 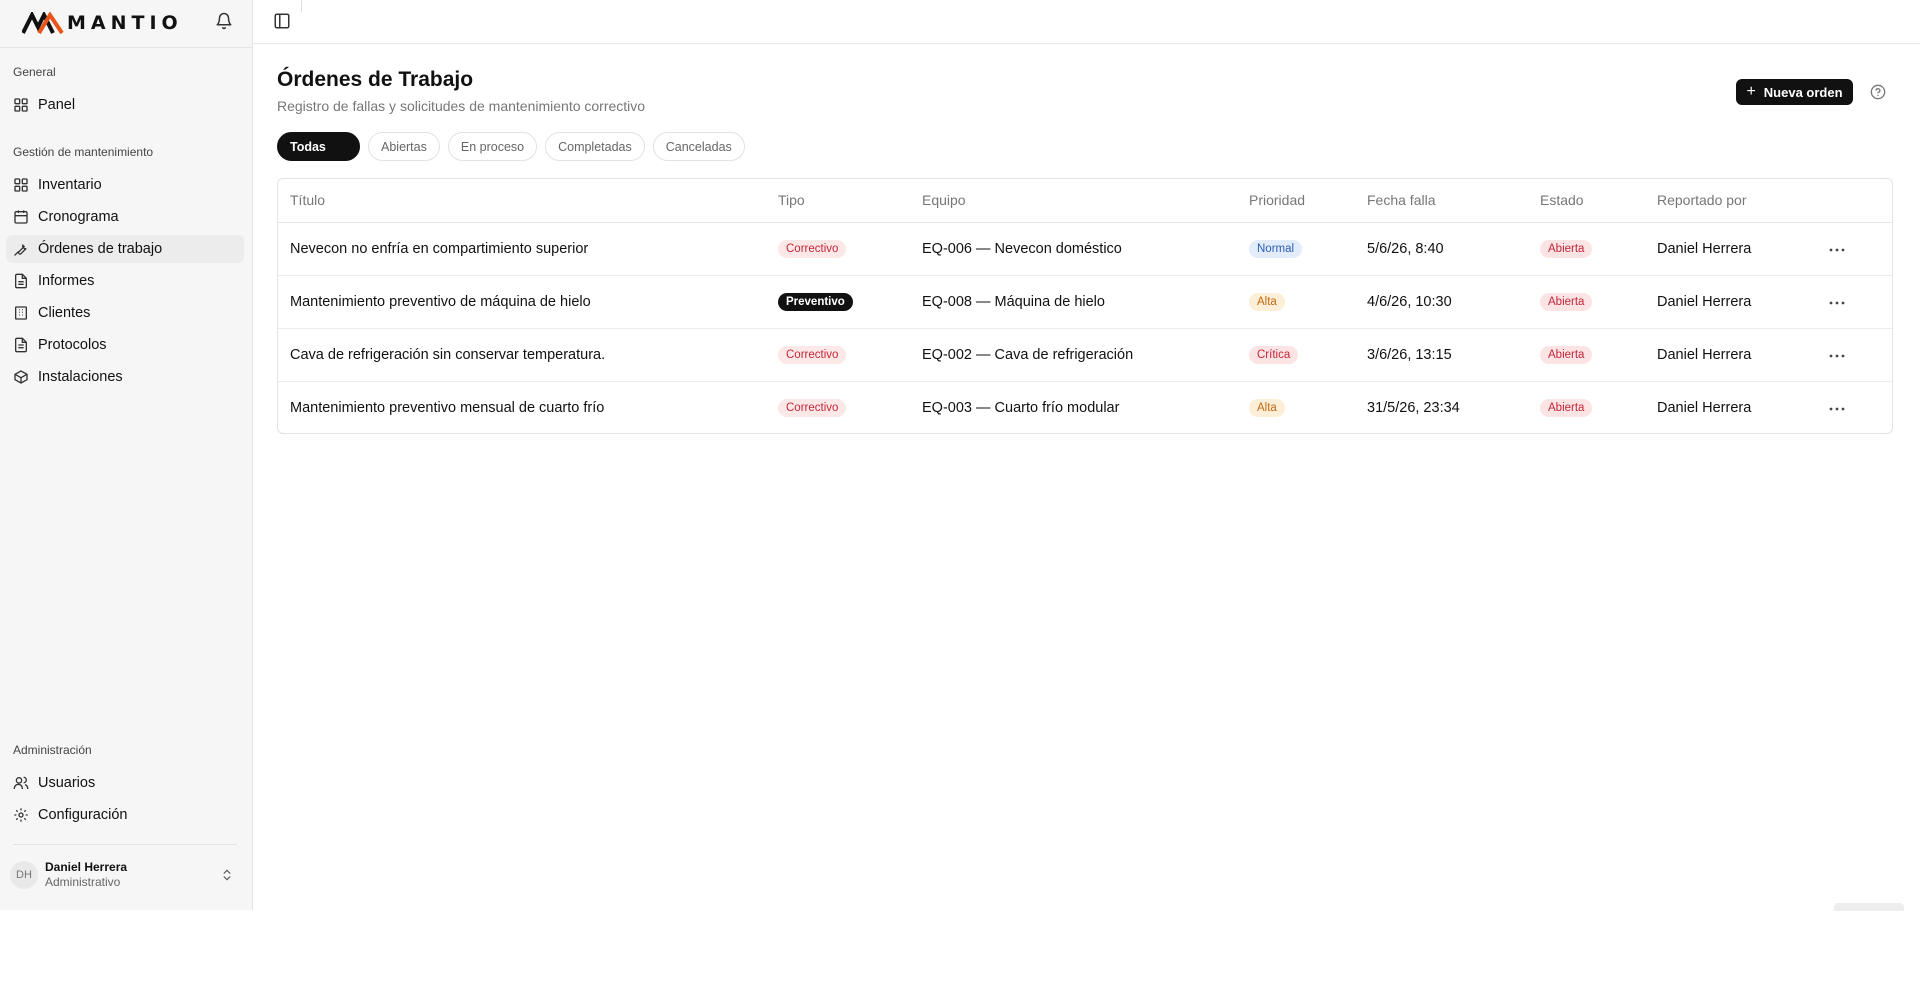 I want to click on sidebar-item-label: Clientes, so click(x=64, y=313).